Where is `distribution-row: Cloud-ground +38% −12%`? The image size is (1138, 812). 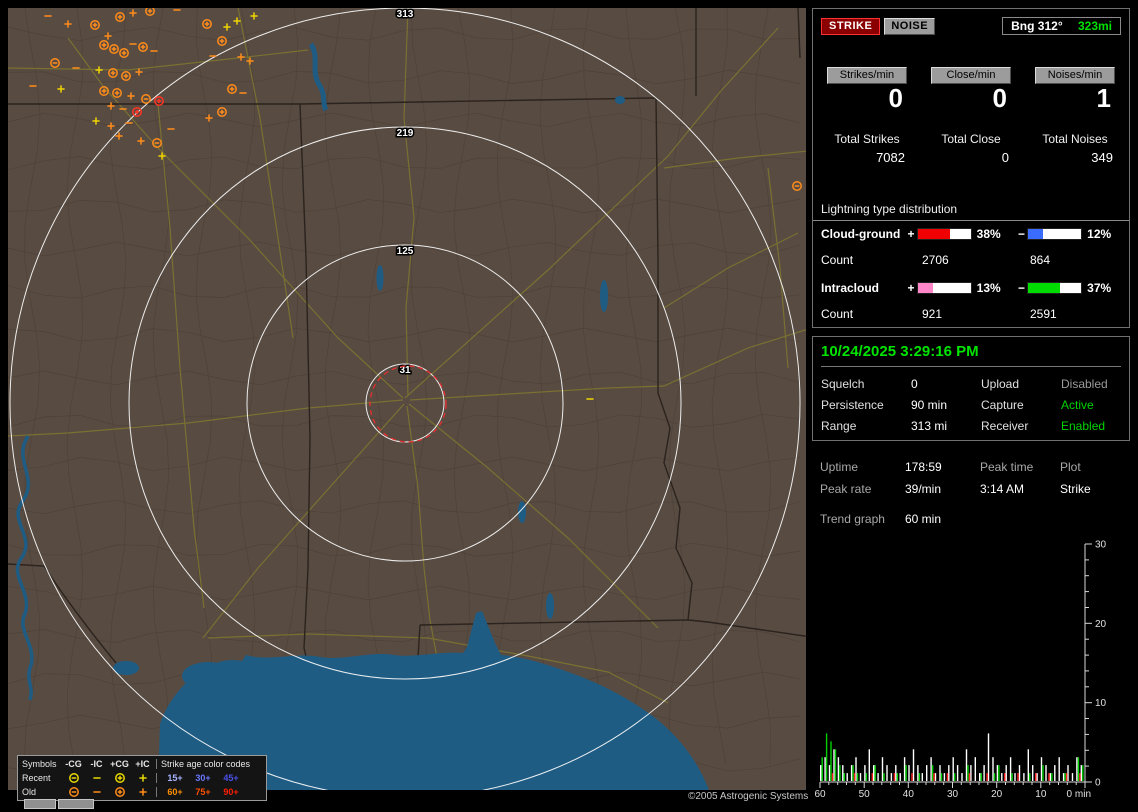 distribution-row: Cloud-ground +38% −12% is located at coordinates (966, 234).